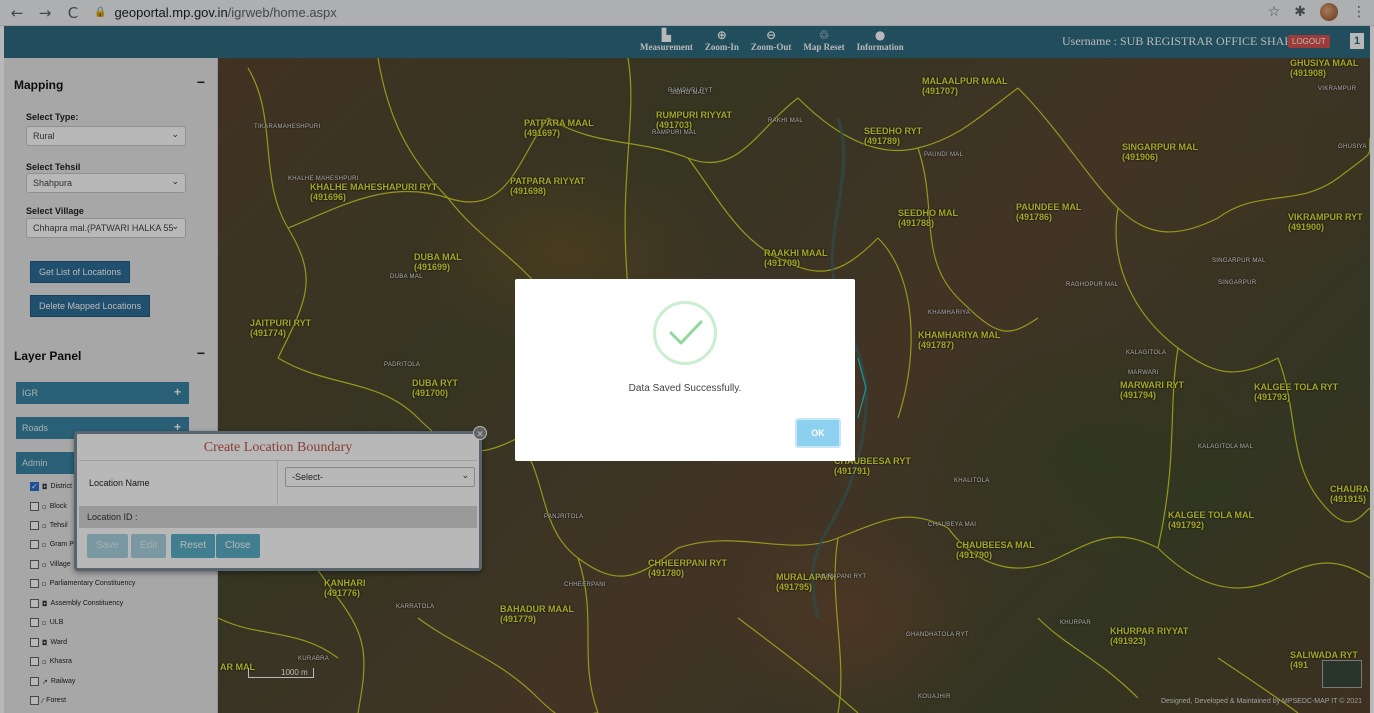 This screenshot has width=1374, height=713. I want to click on ok-button: OK, so click(818, 433).